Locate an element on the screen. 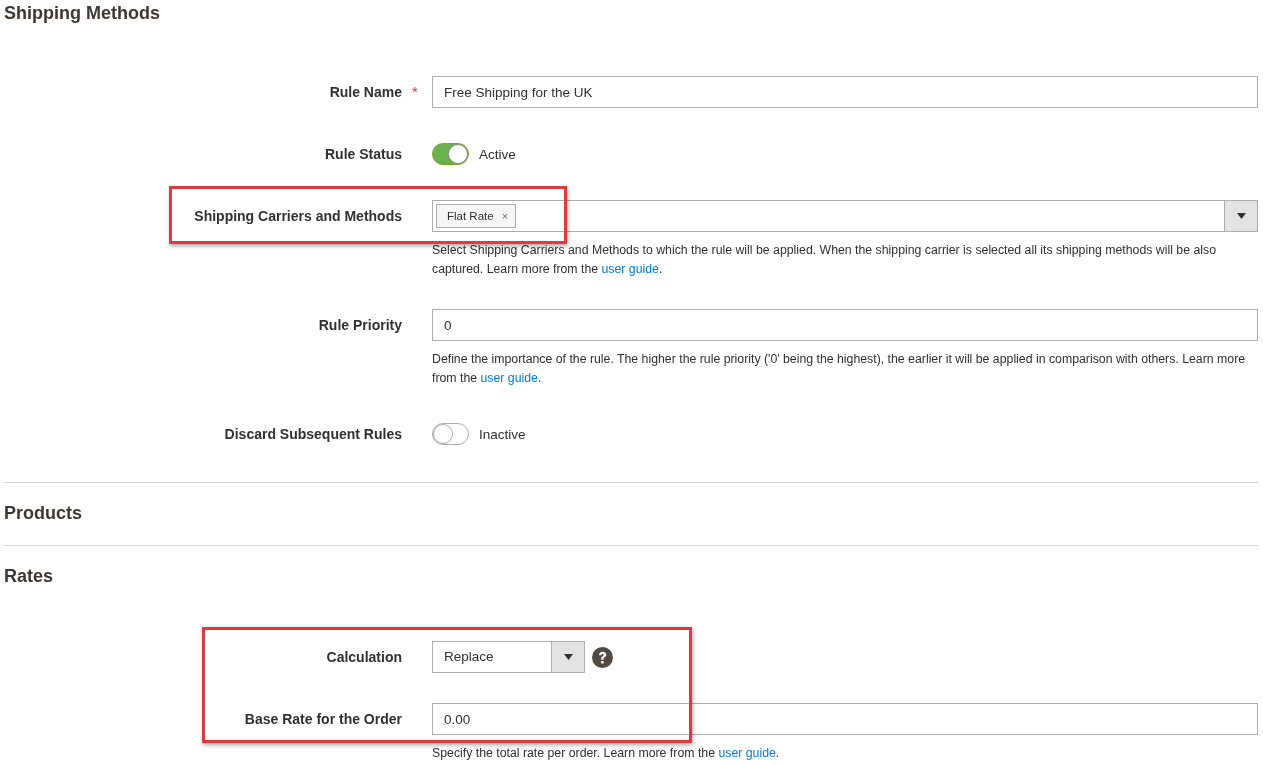 This screenshot has width=1263, height=766. section-title: Products is located at coordinates (43, 513).